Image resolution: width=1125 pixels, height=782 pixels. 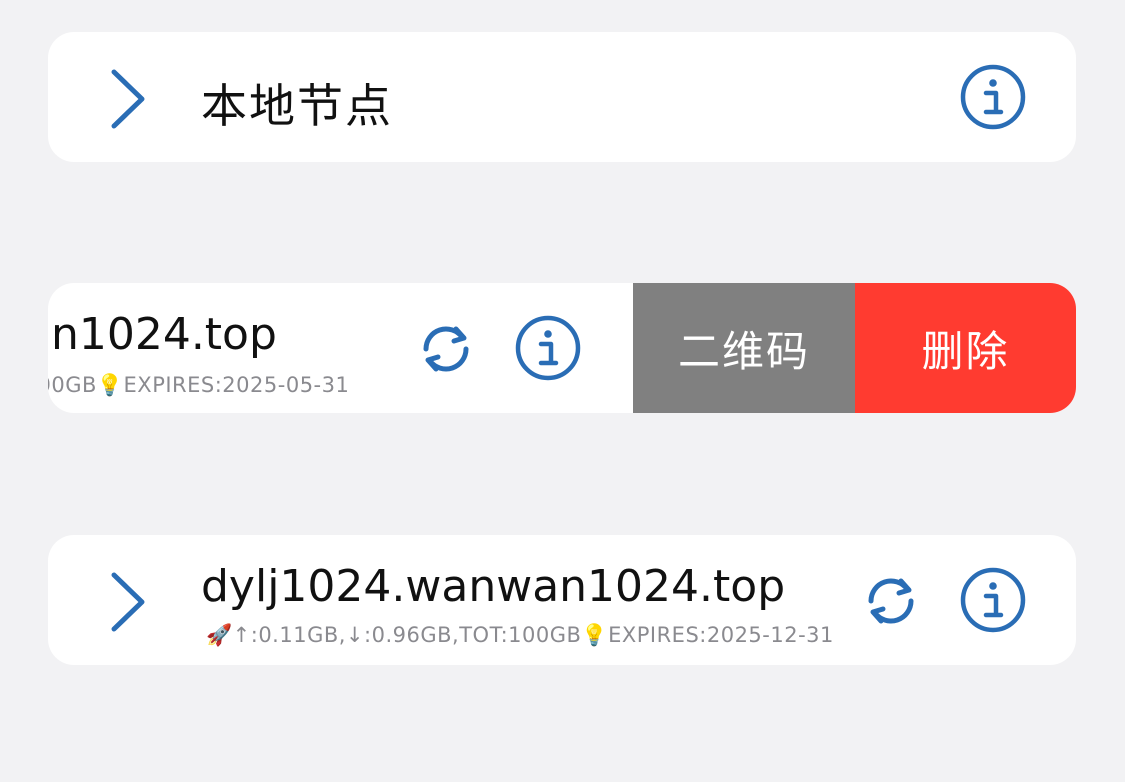 What do you see at coordinates (744, 348) in the screenshot?
I see `qr-code-button: 二维码` at bounding box center [744, 348].